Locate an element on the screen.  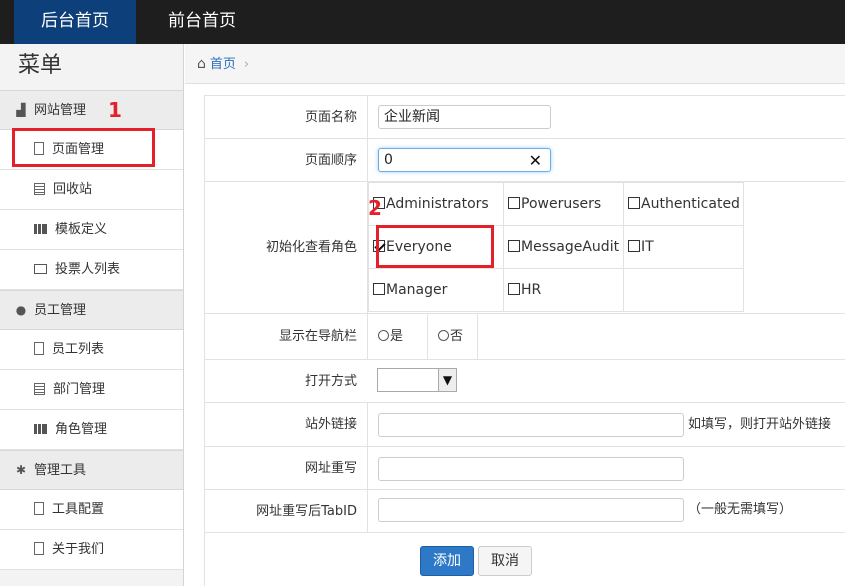
top-navbar: 后台首页 前台首页 is located at coordinates (422, 22).